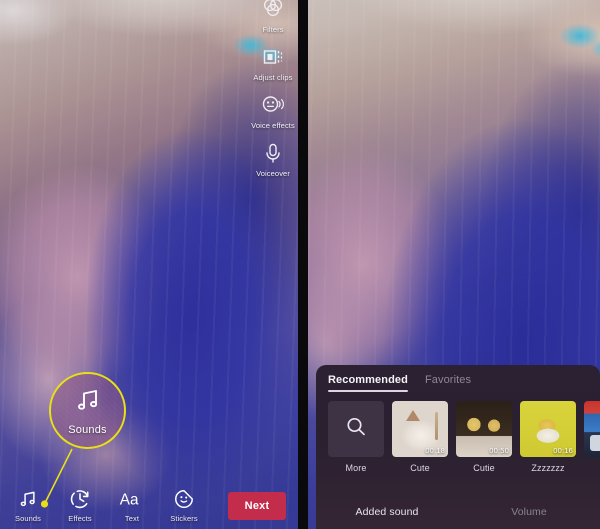  Describe the element at coordinates (548, 468) in the screenshot. I see `sound-name: Zzzzzzz` at that location.